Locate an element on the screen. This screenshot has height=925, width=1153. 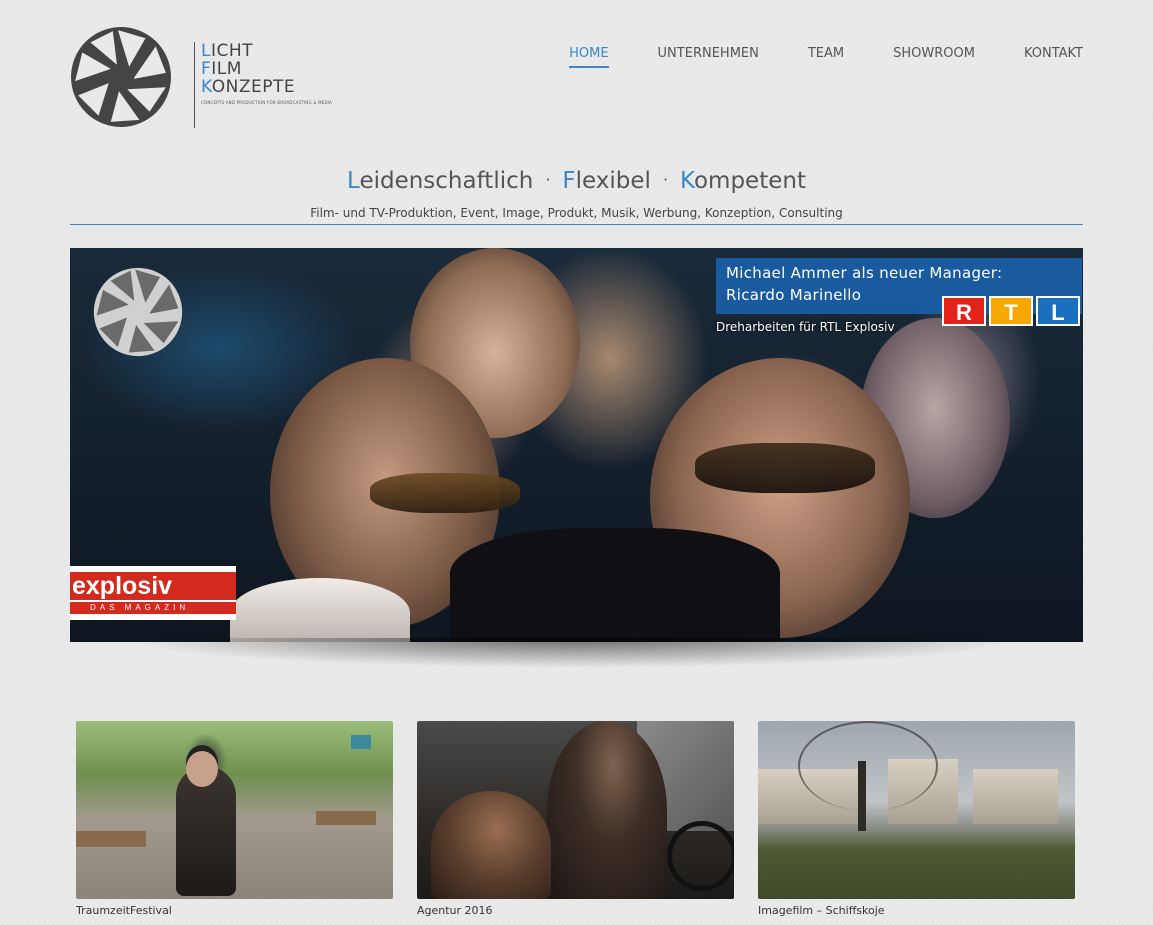
rtl-logo: RTL is located at coordinates (1011, 311).